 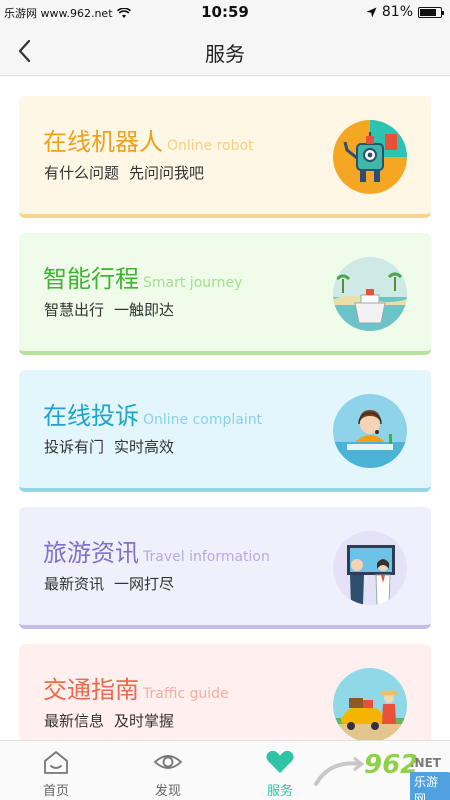 I want to click on card-desc: 有什么问题 先问问我吧, so click(x=124, y=172).